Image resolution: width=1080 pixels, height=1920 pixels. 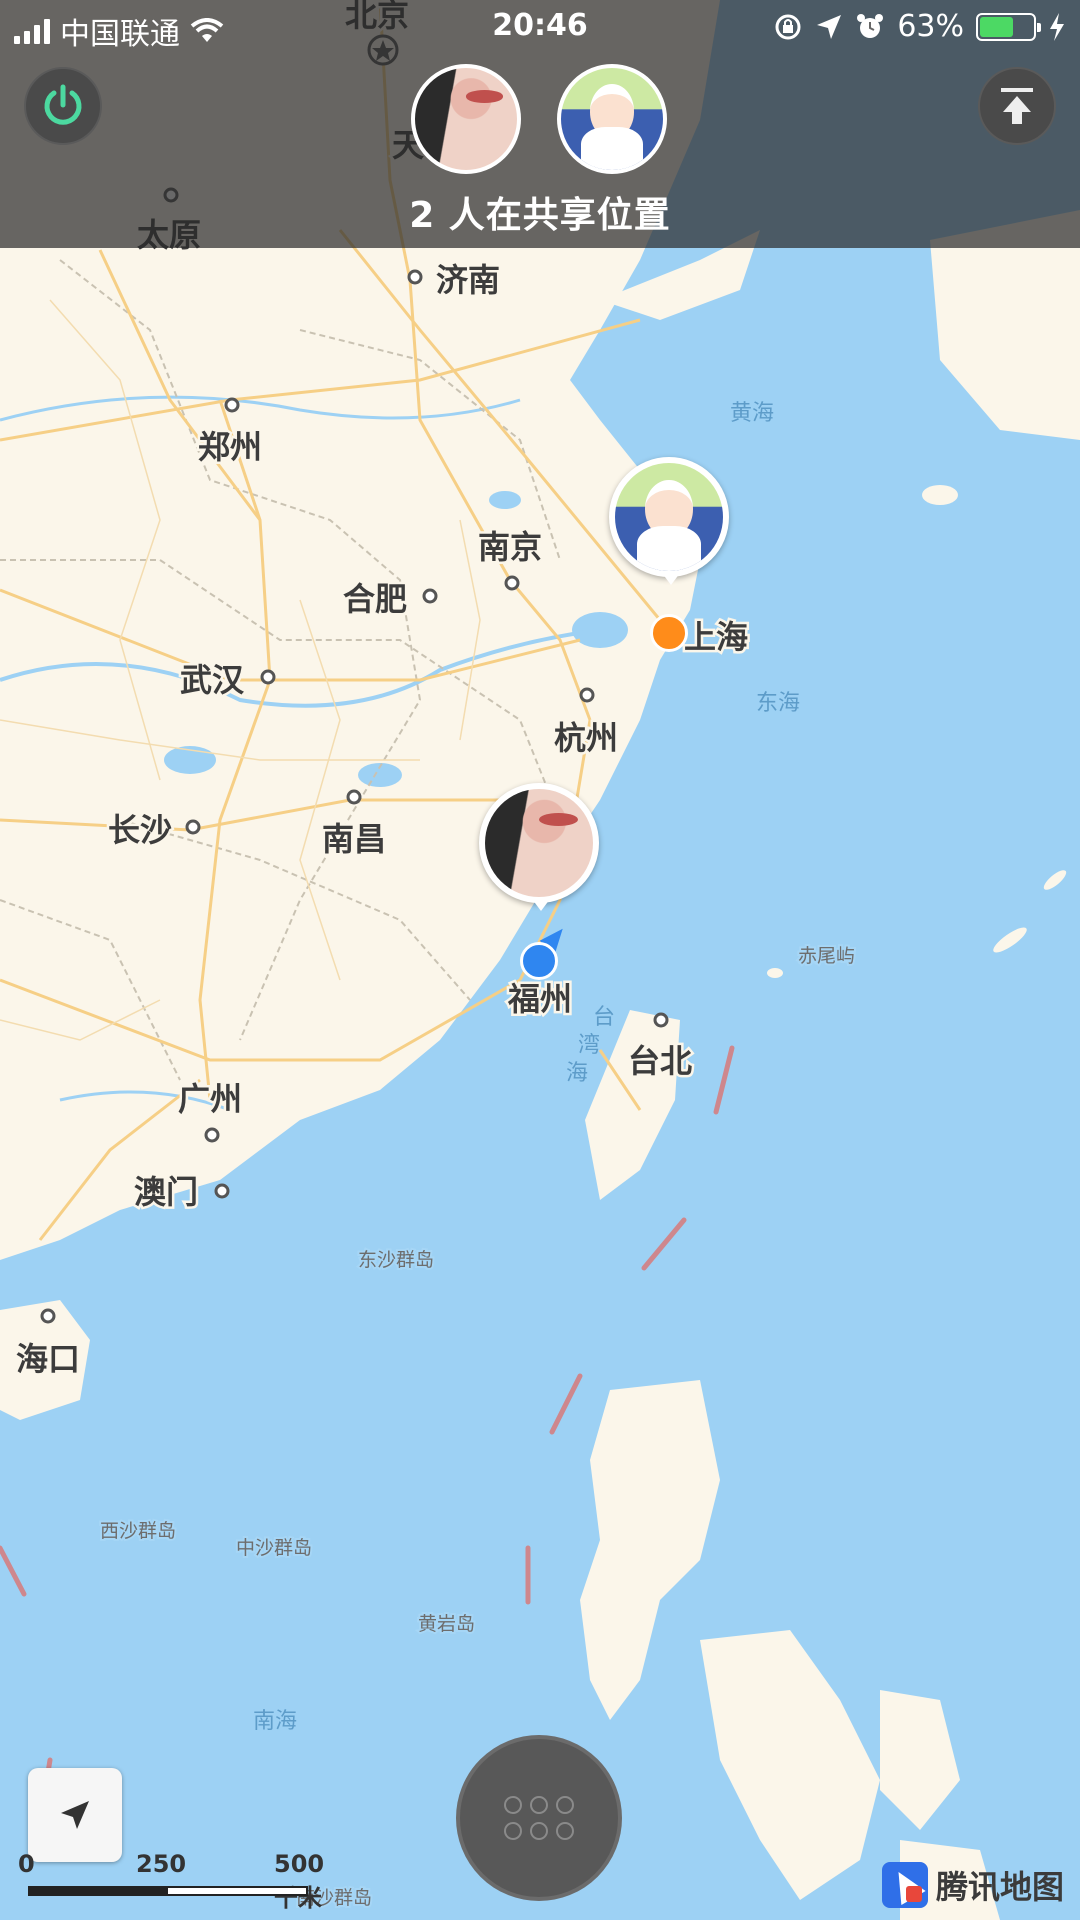 I want to click on tencent-map-brand: 腾讯地图, so click(x=972, y=1885).